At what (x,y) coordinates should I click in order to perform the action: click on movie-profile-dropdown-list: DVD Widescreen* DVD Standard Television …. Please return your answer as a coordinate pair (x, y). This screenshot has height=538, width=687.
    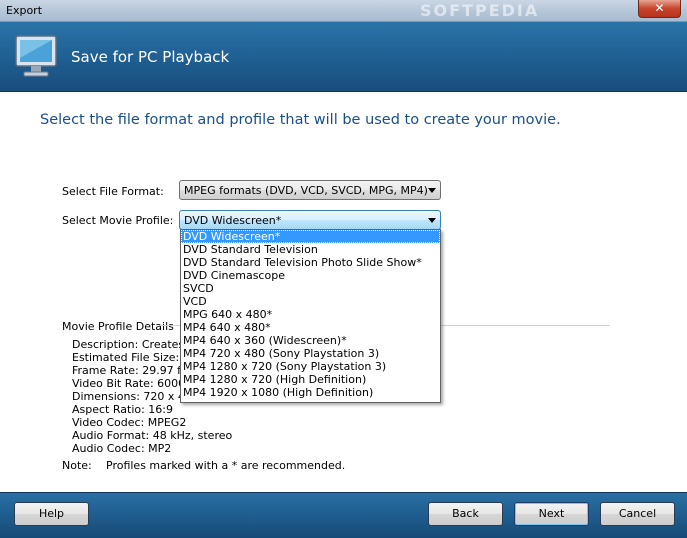
    Looking at the image, I should click on (310, 316).